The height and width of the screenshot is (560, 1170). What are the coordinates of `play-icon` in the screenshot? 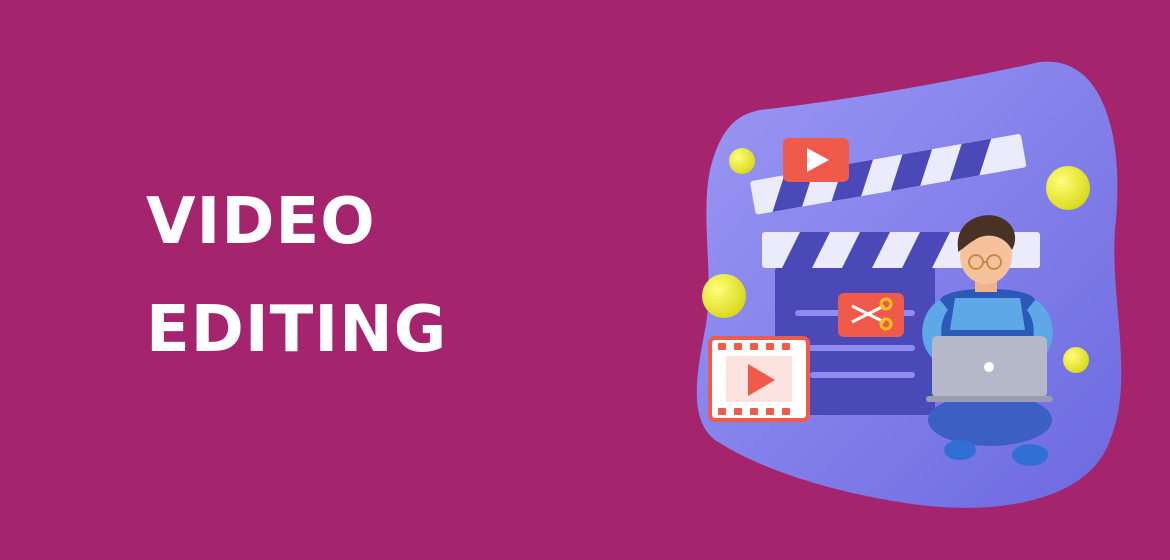 It's located at (816, 160).